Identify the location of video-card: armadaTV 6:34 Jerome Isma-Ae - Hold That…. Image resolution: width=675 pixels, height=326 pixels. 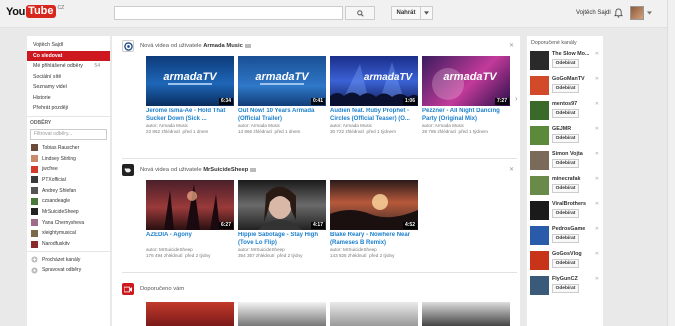
(190, 95).